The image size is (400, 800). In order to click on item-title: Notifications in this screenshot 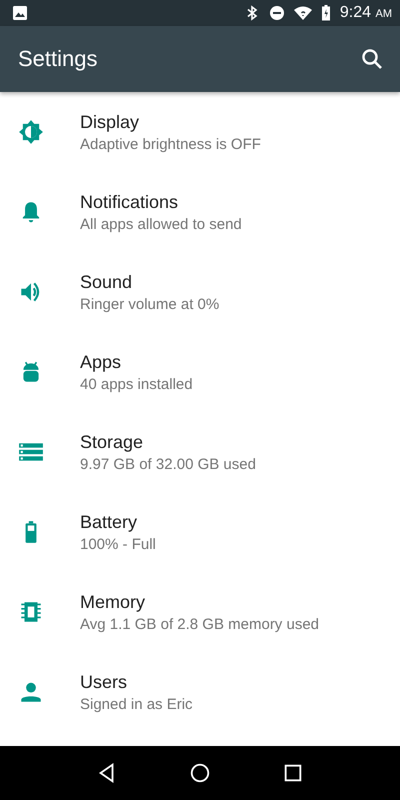, I will do `click(130, 202)`.